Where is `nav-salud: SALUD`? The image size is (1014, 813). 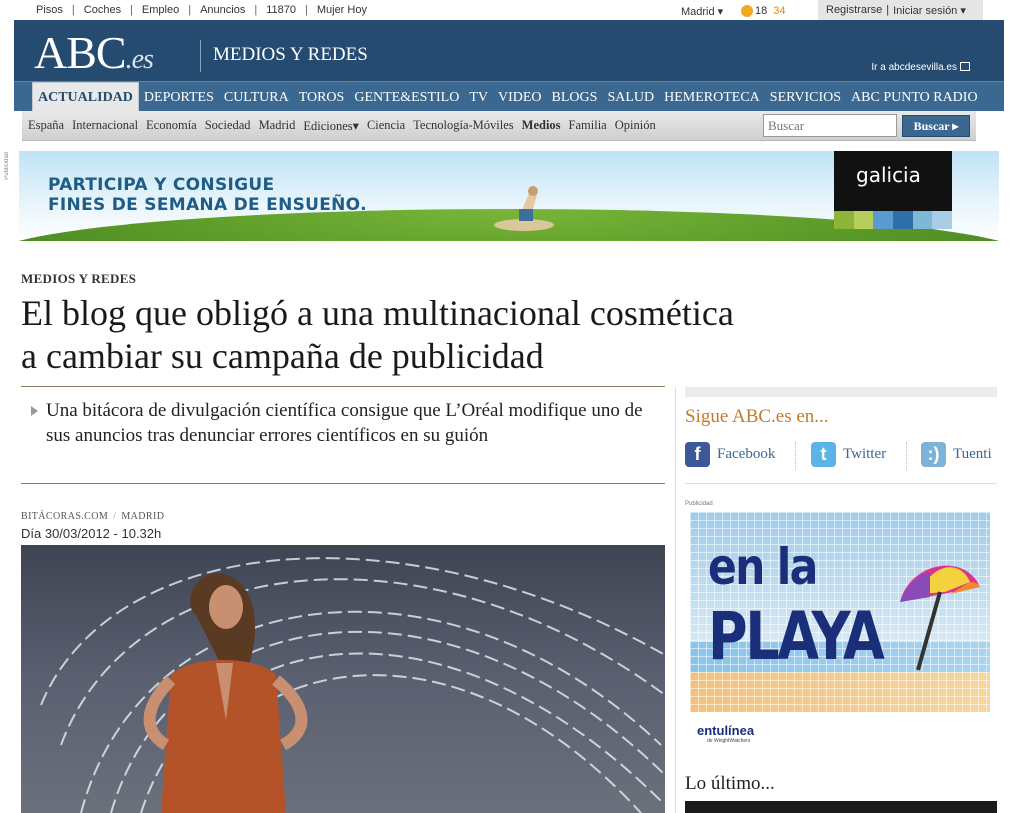 nav-salud: SALUD is located at coordinates (630, 97).